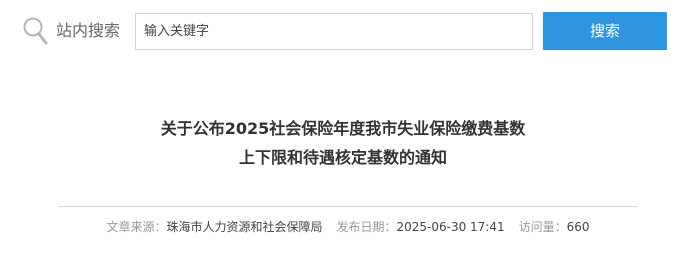 This screenshot has width=686, height=268. Describe the element at coordinates (136, 227) in the screenshot. I see `source-label: 文章来源：` at that location.